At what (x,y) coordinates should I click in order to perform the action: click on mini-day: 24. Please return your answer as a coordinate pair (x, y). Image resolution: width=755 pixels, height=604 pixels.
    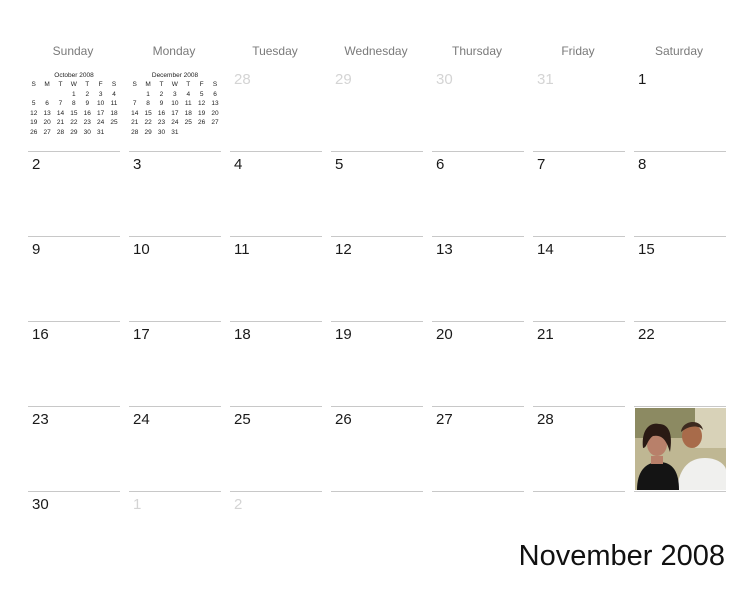
    Looking at the image, I should click on (175, 122).